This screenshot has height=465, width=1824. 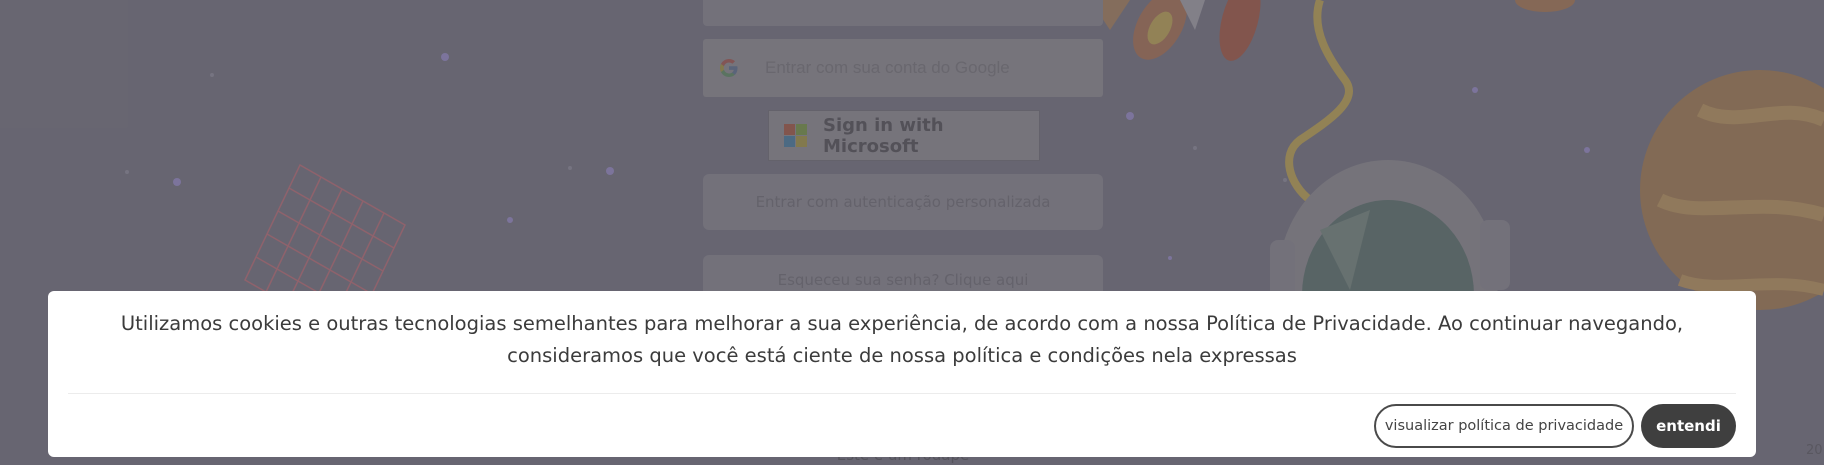 I want to click on banner-divider, so click(x=902, y=393).